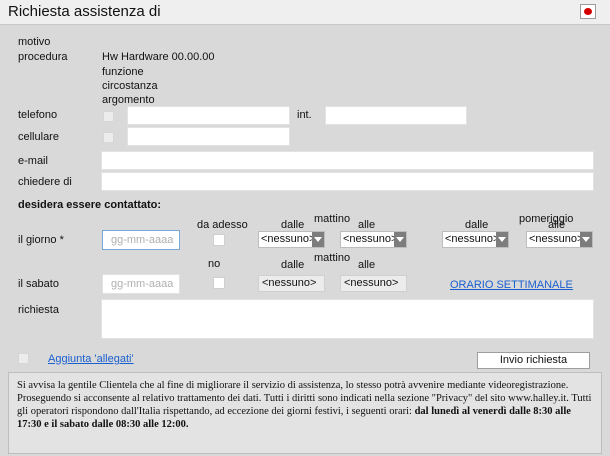 The image size is (610, 456). What do you see at coordinates (533, 360) in the screenshot?
I see `invio-richiesta-button: Invio richiesta` at bounding box center [533, 360].